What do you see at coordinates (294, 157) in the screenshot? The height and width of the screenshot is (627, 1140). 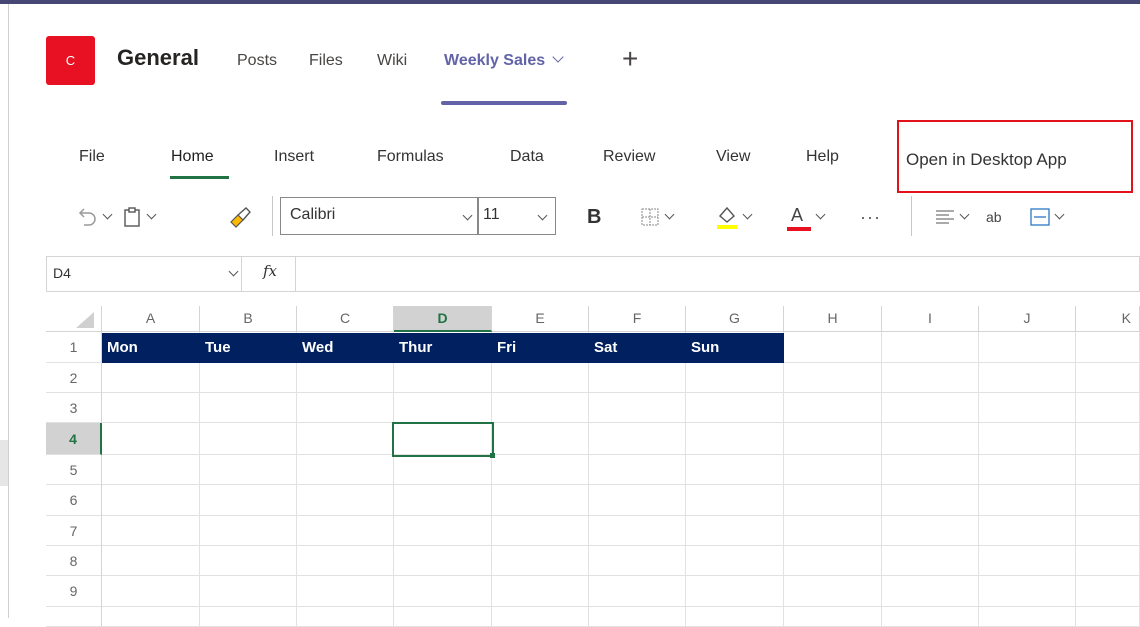 I see `menu-insert: Insert` at bounding box center [294, 157].